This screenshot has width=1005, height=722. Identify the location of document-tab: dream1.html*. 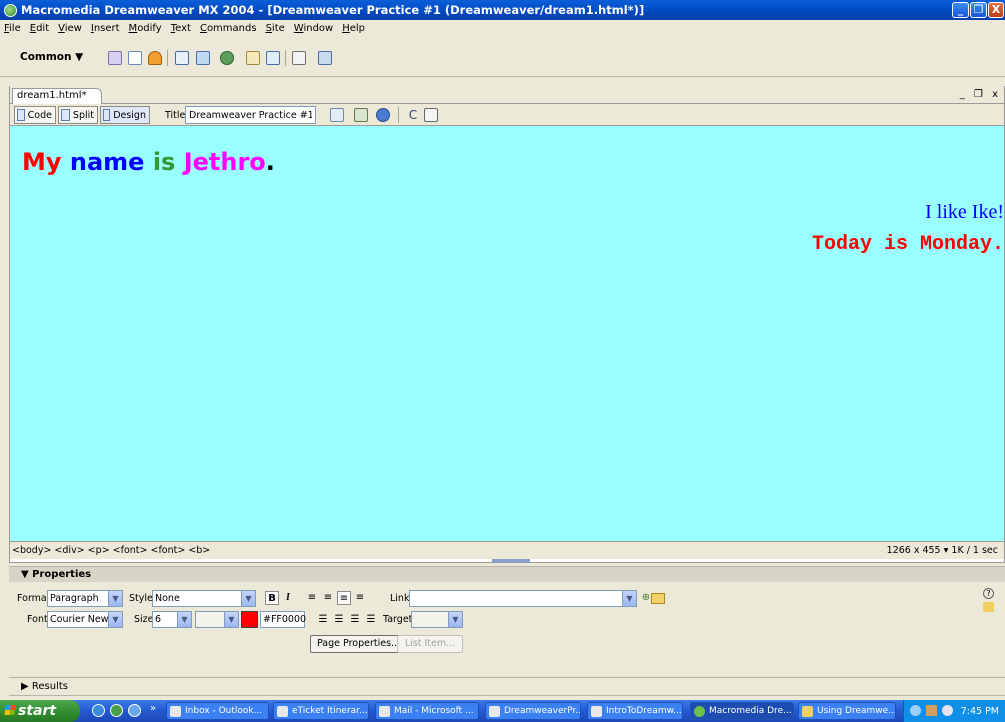
(57, 96).